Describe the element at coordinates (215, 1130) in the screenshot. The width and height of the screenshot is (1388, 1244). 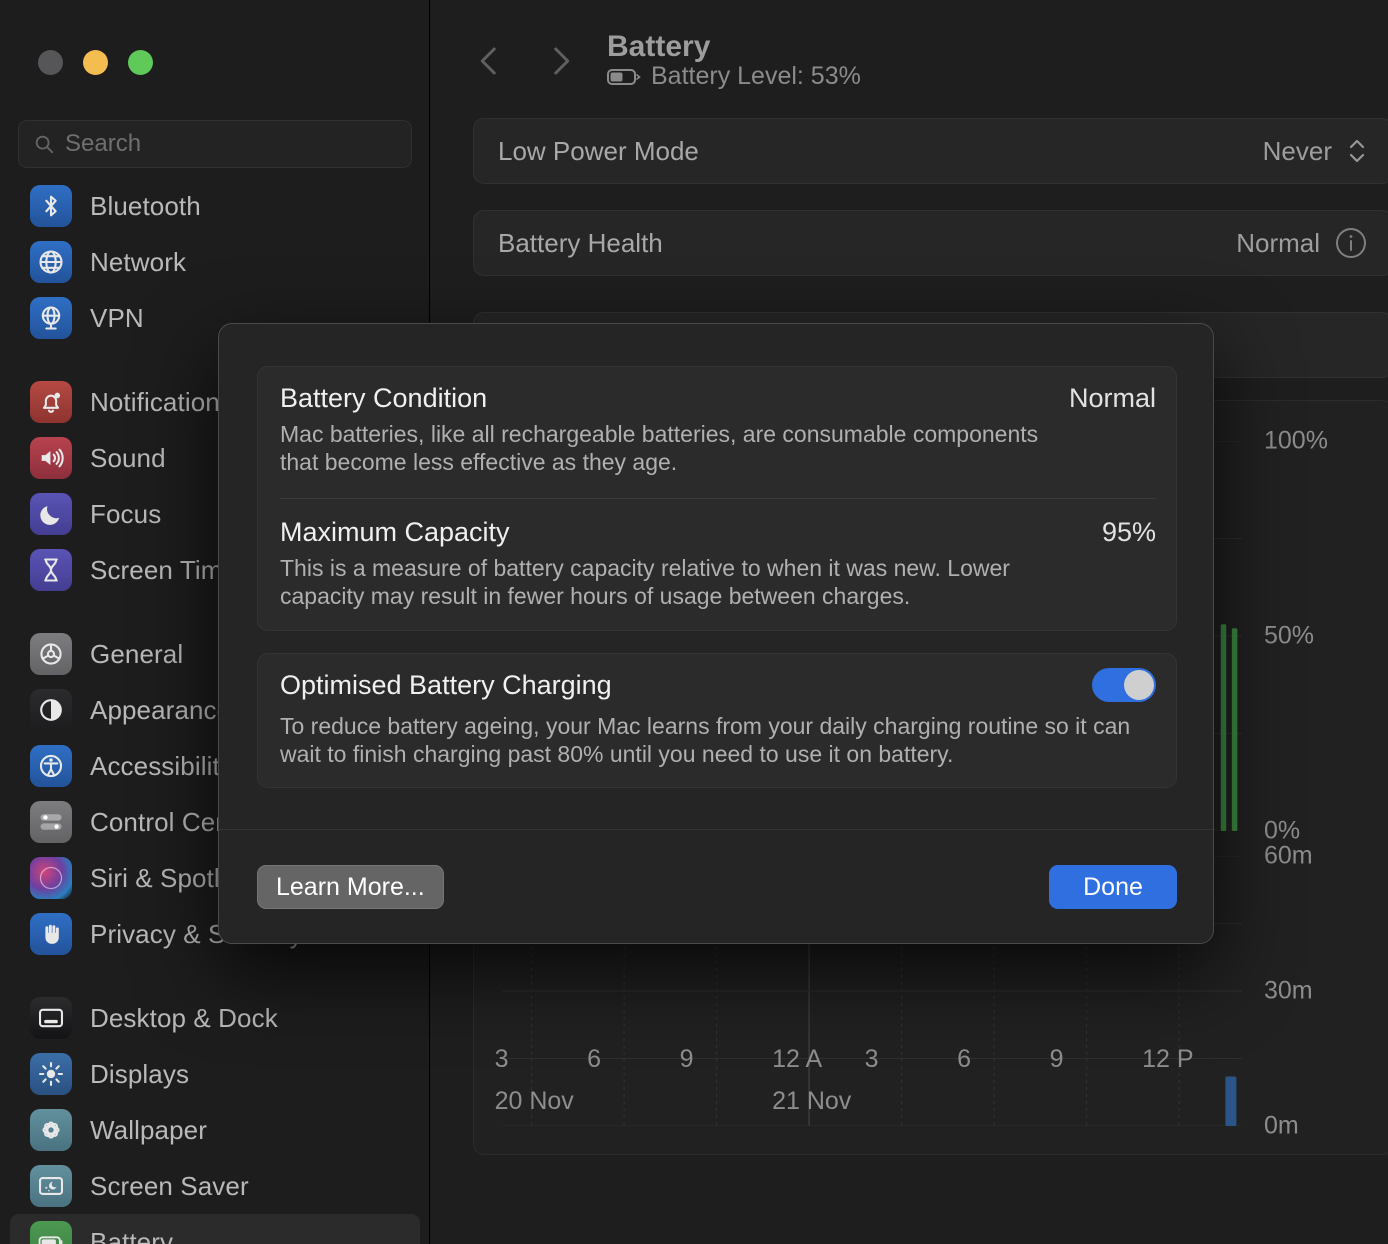
I see `sidebar-item-wallpaper: Wallpaper` at that location.